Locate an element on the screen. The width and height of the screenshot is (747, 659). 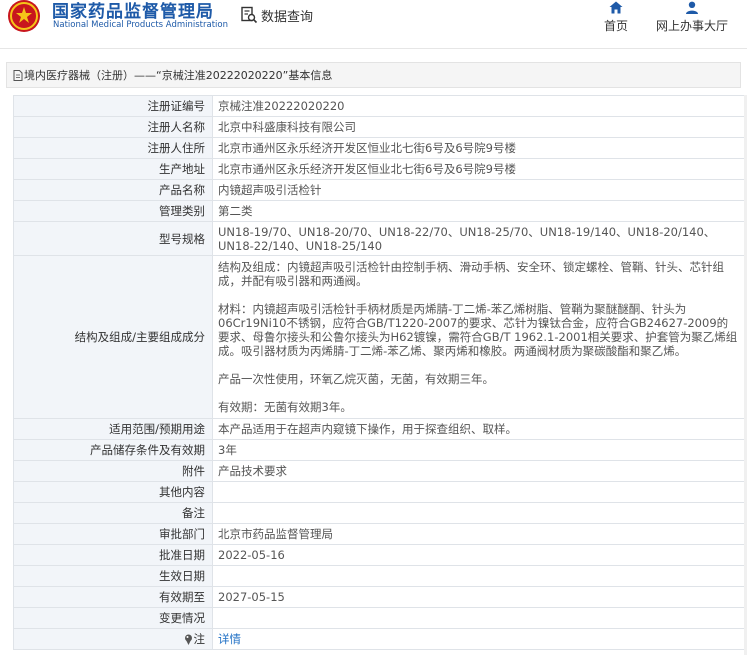
row-value: 第二类 is located at coordinates (478, 211).